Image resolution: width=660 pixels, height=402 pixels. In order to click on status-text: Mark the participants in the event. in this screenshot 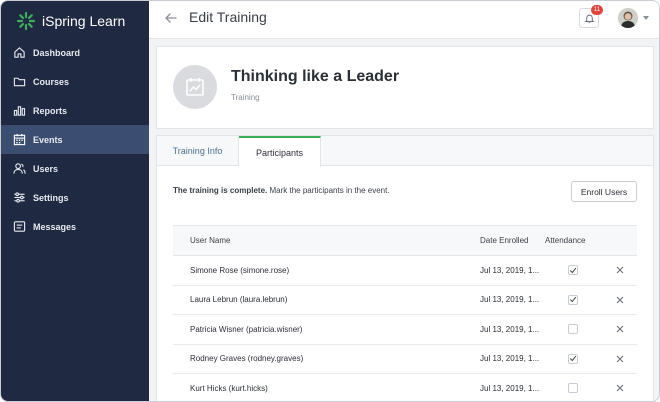, I will do `click(328, 190)`.